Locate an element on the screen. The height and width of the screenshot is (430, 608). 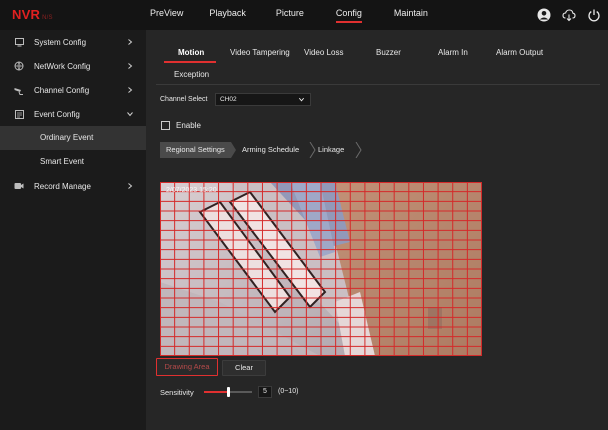
sidebar-item-record-manage: Record Manage is located at coordinates (73, 186).